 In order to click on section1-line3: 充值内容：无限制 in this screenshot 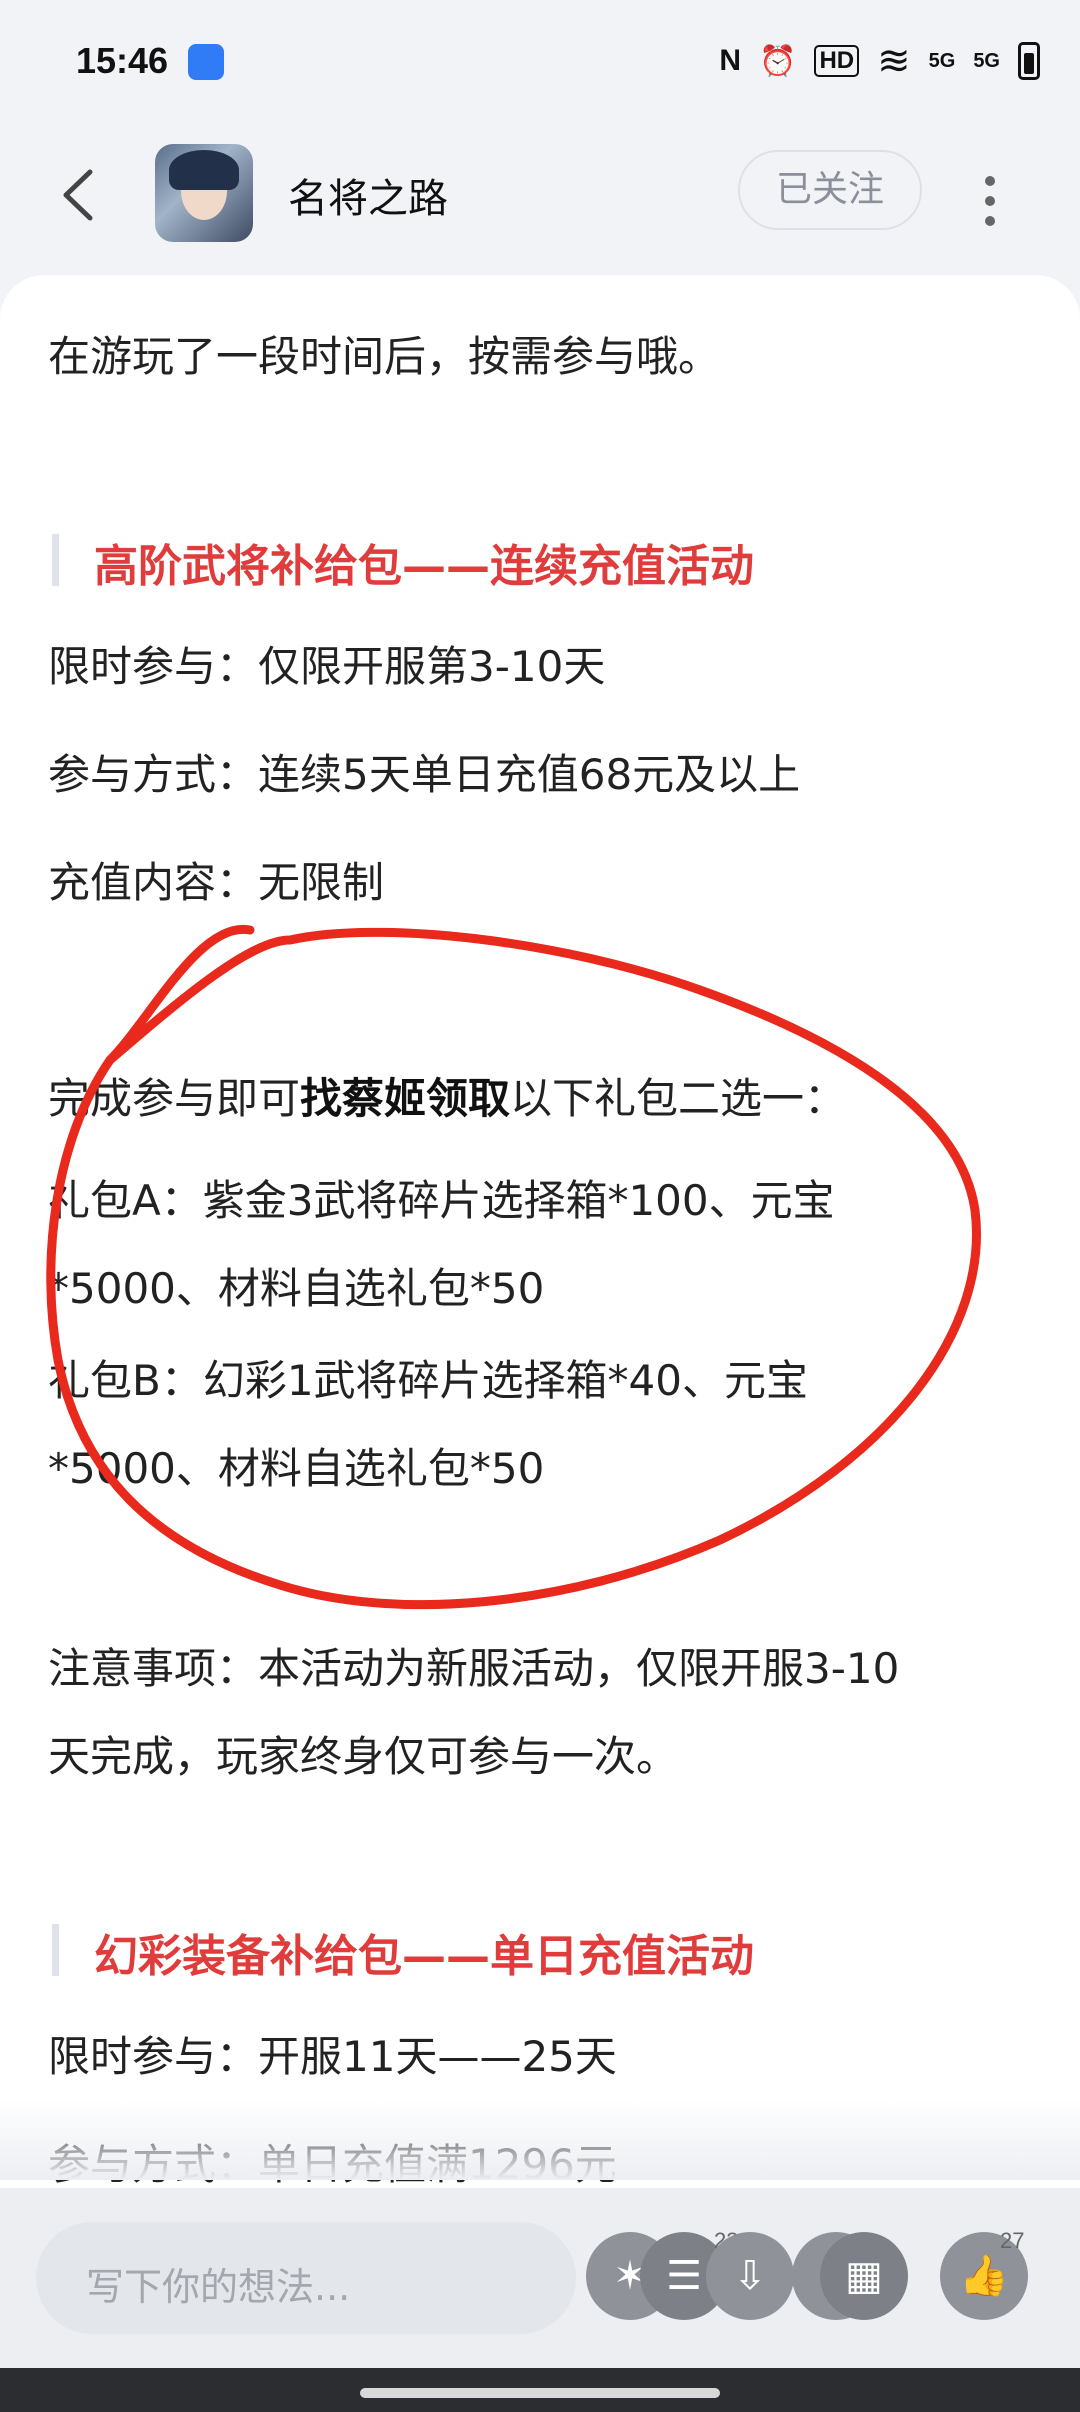, I will do `click(216, 882)`.